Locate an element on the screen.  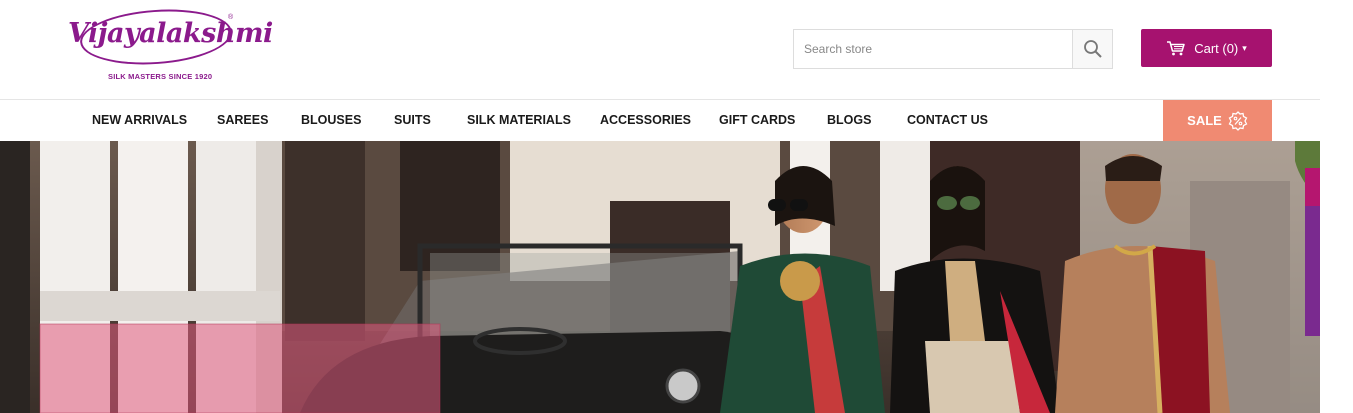
nav-item-sale: SALE is located at coordinates (1217, 120).